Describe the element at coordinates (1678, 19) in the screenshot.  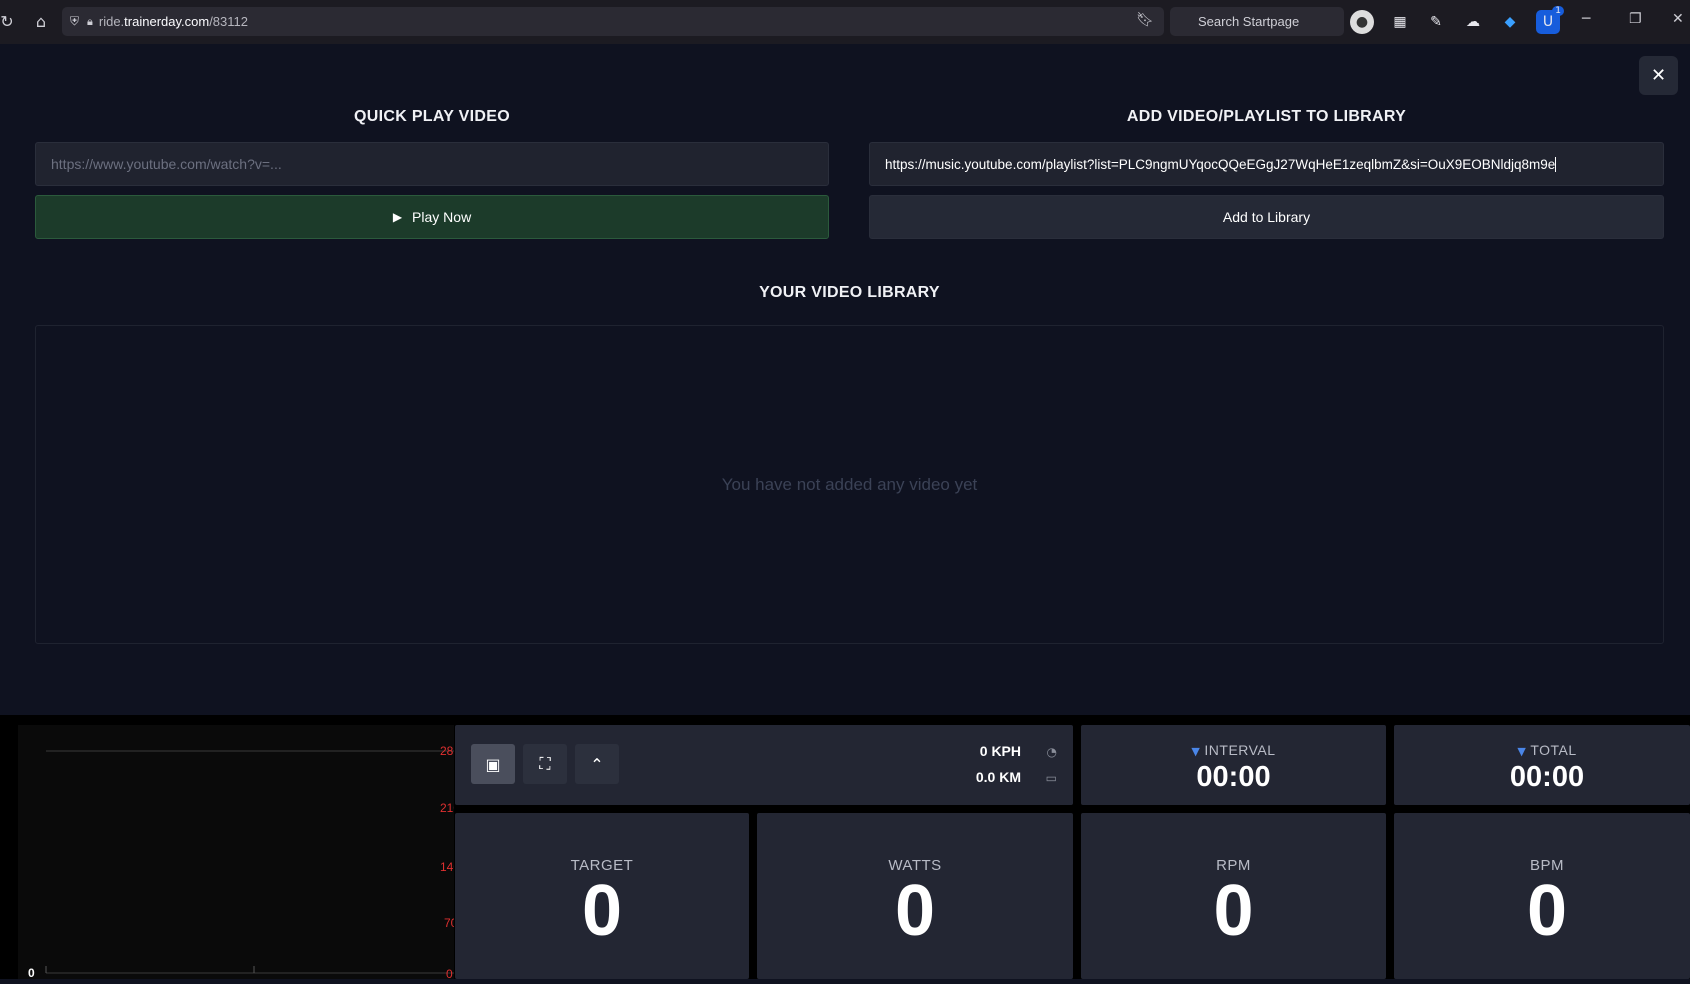
I see `close-window-icon: ✕` at that location.